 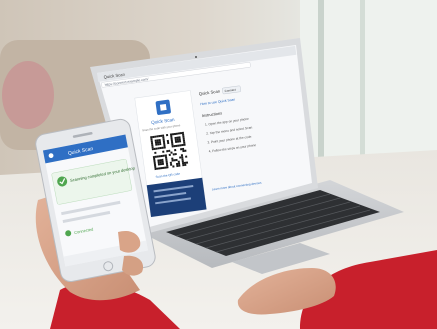 I want to click on cushion, so click(x=28, y=95).